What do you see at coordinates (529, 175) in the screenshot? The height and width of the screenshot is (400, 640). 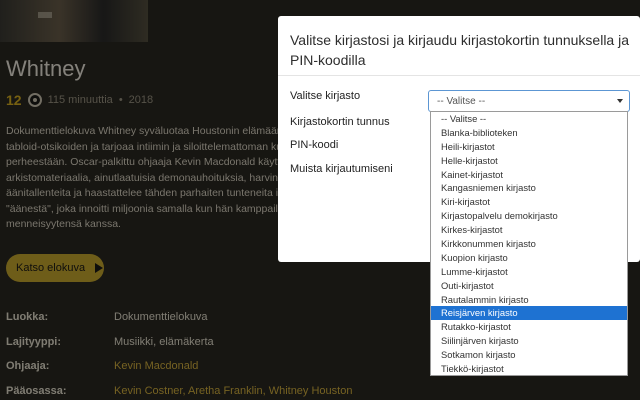 I see `library-option: Kainet-kirjastot` at bounding box center [529, 175].